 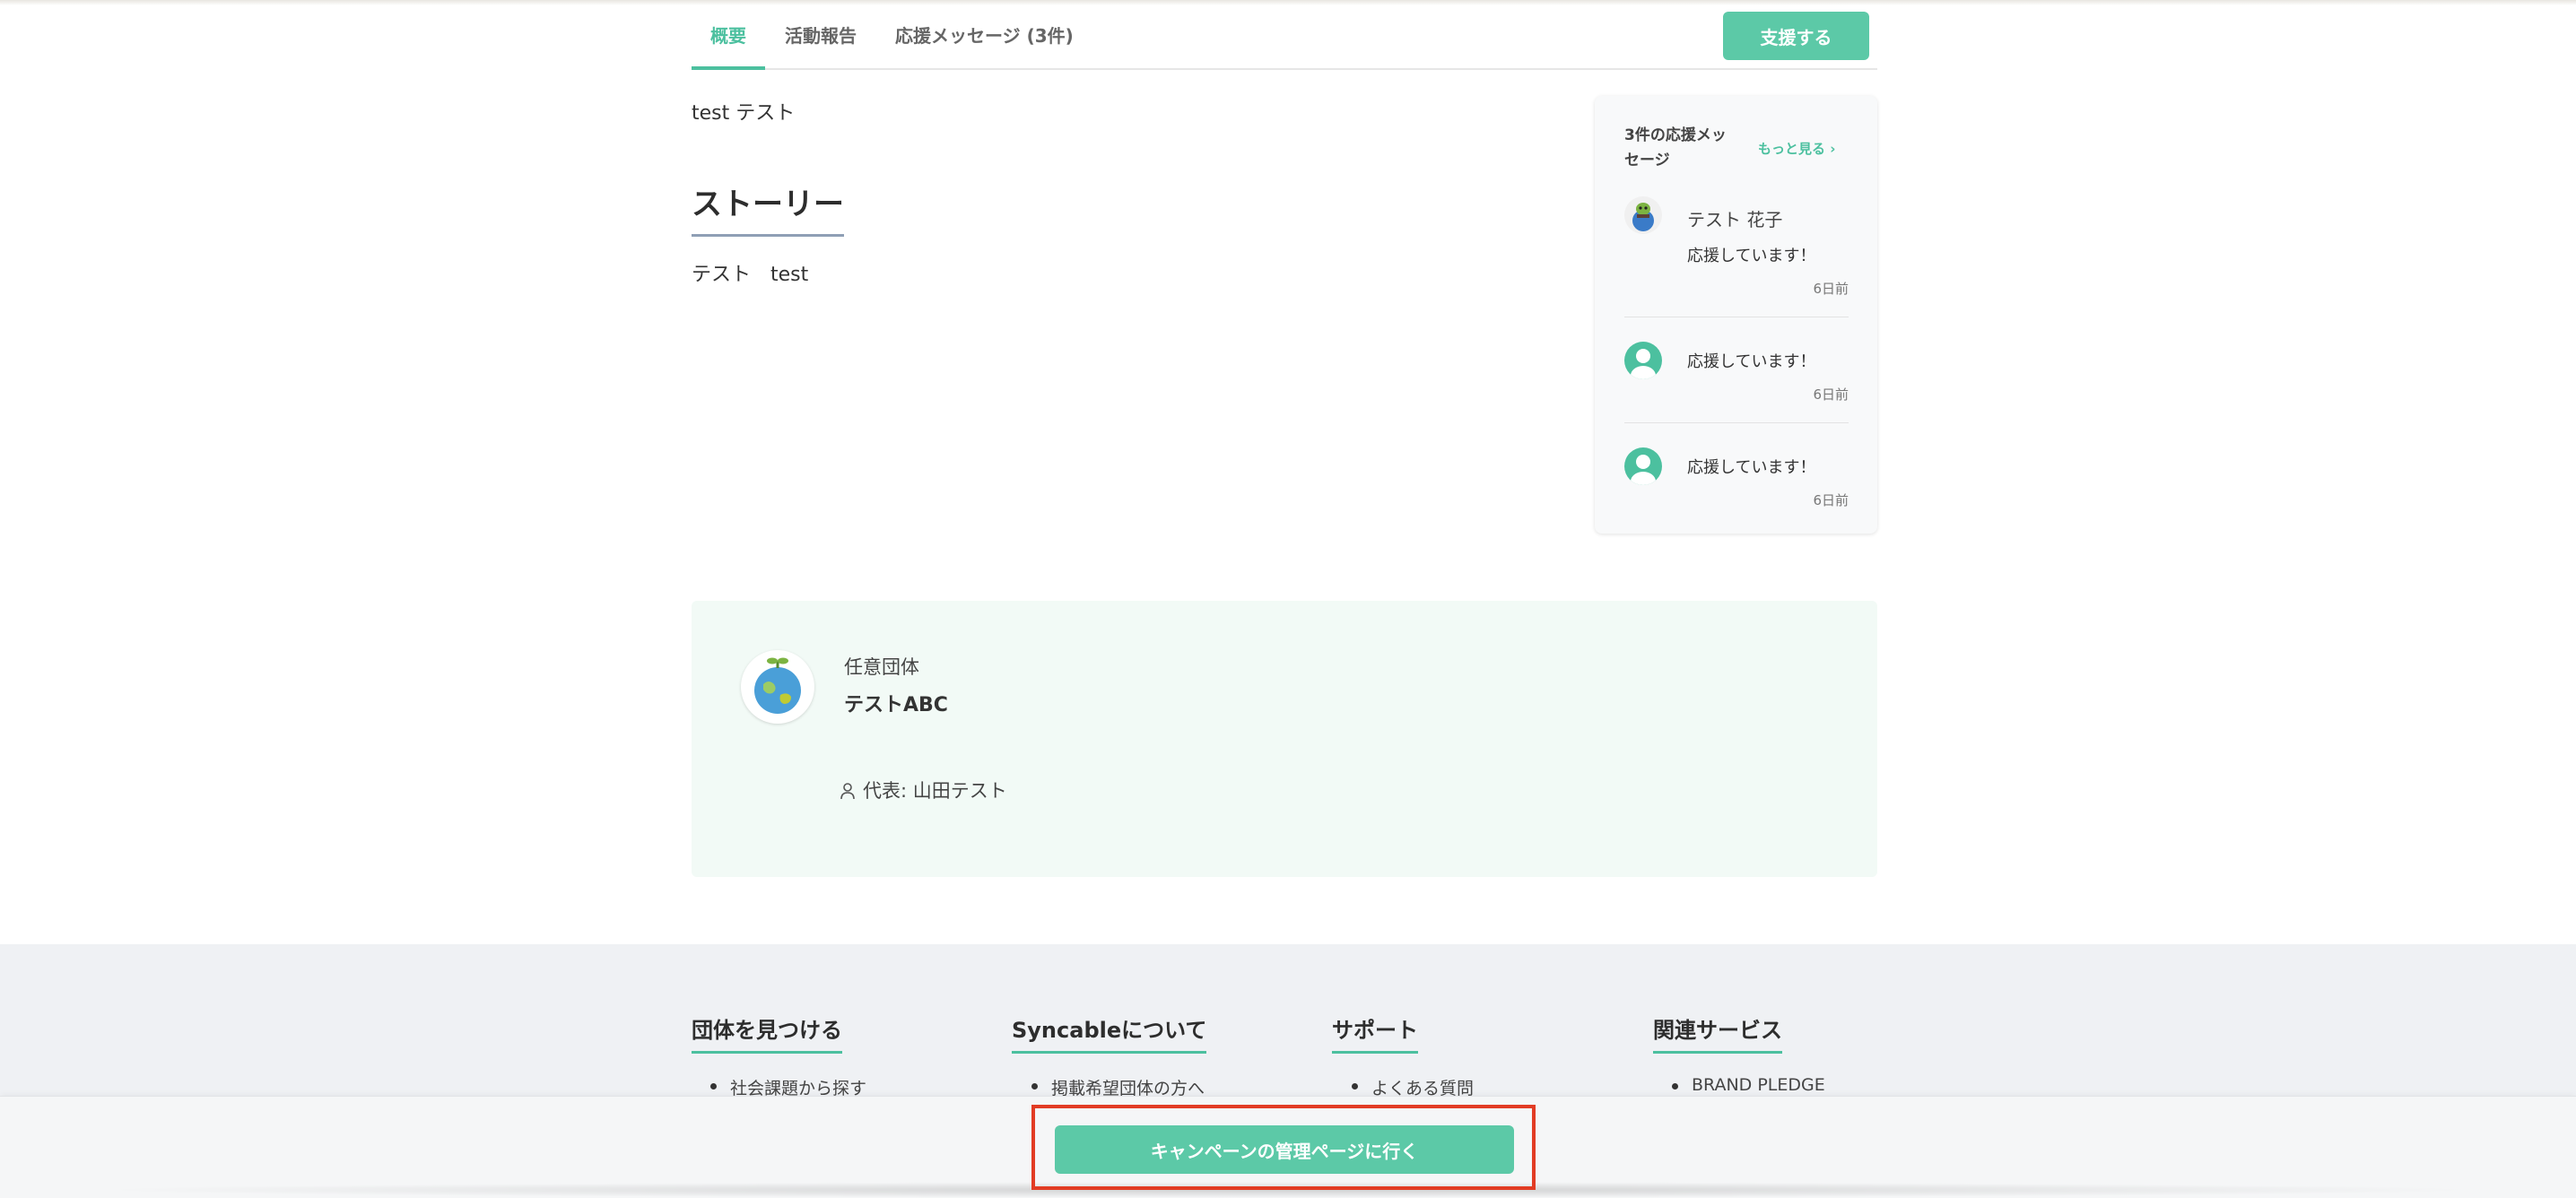 What do you see at coordinates (1284, 739) in the screenshot?
I see `organization-card: 任意団体 テストABC 代表: 山田テスト` at bounding box center [1284, 739].